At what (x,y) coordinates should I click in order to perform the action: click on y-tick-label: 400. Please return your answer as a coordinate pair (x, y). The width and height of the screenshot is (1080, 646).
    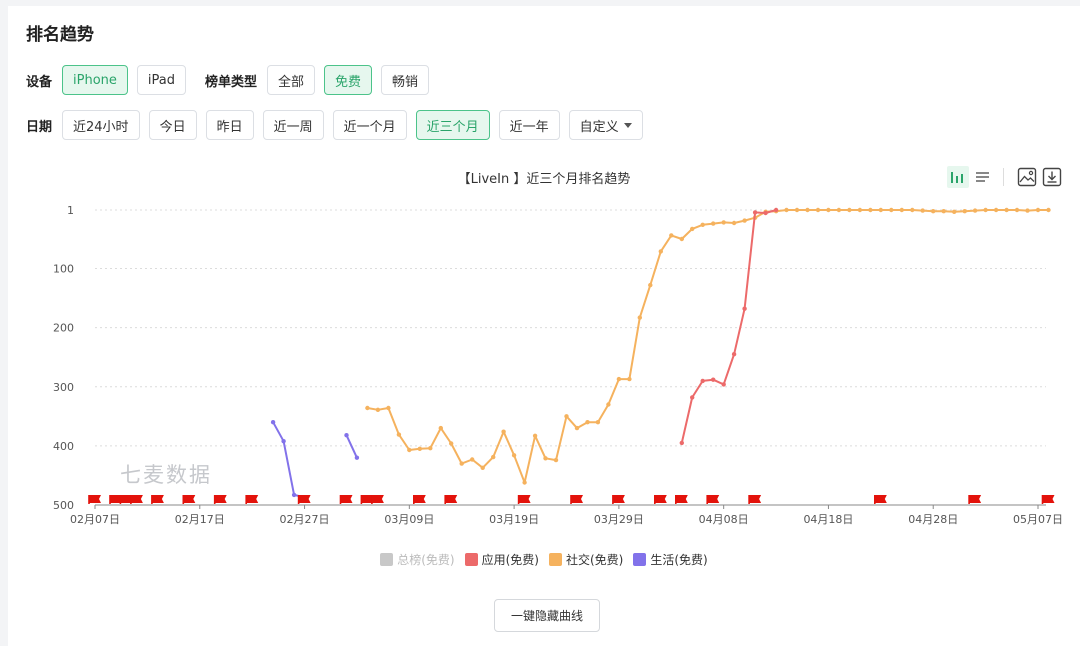
    Looking at the image, I should click on (63, 446).